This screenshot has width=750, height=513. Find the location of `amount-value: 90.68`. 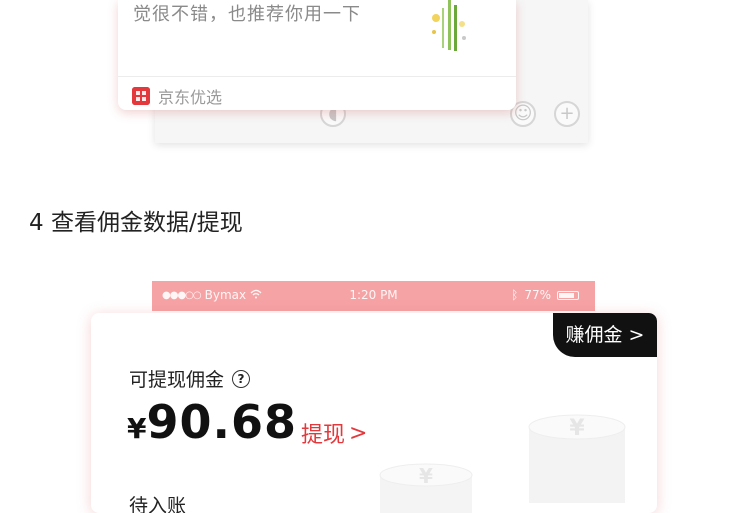

amount-value: 90.68 is located at coordinates (221, 422).